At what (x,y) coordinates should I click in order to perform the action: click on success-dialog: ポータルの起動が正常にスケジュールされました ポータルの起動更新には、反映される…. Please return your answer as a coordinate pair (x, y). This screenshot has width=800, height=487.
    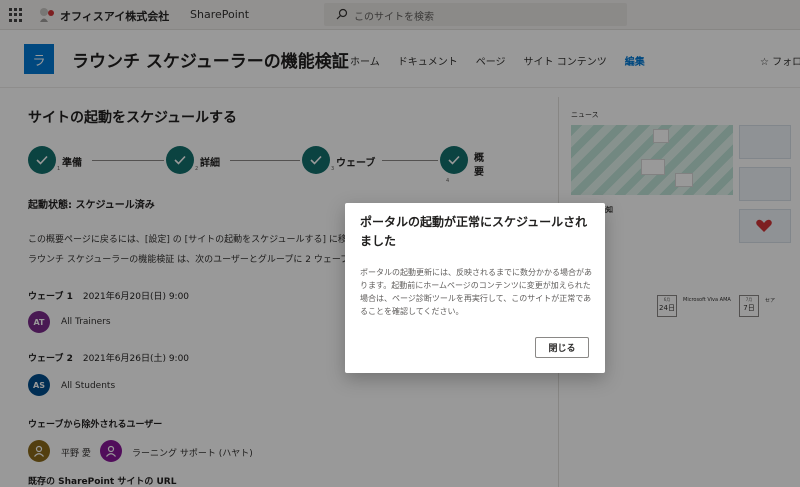
    Looking at the image, I should click on (475, 288).